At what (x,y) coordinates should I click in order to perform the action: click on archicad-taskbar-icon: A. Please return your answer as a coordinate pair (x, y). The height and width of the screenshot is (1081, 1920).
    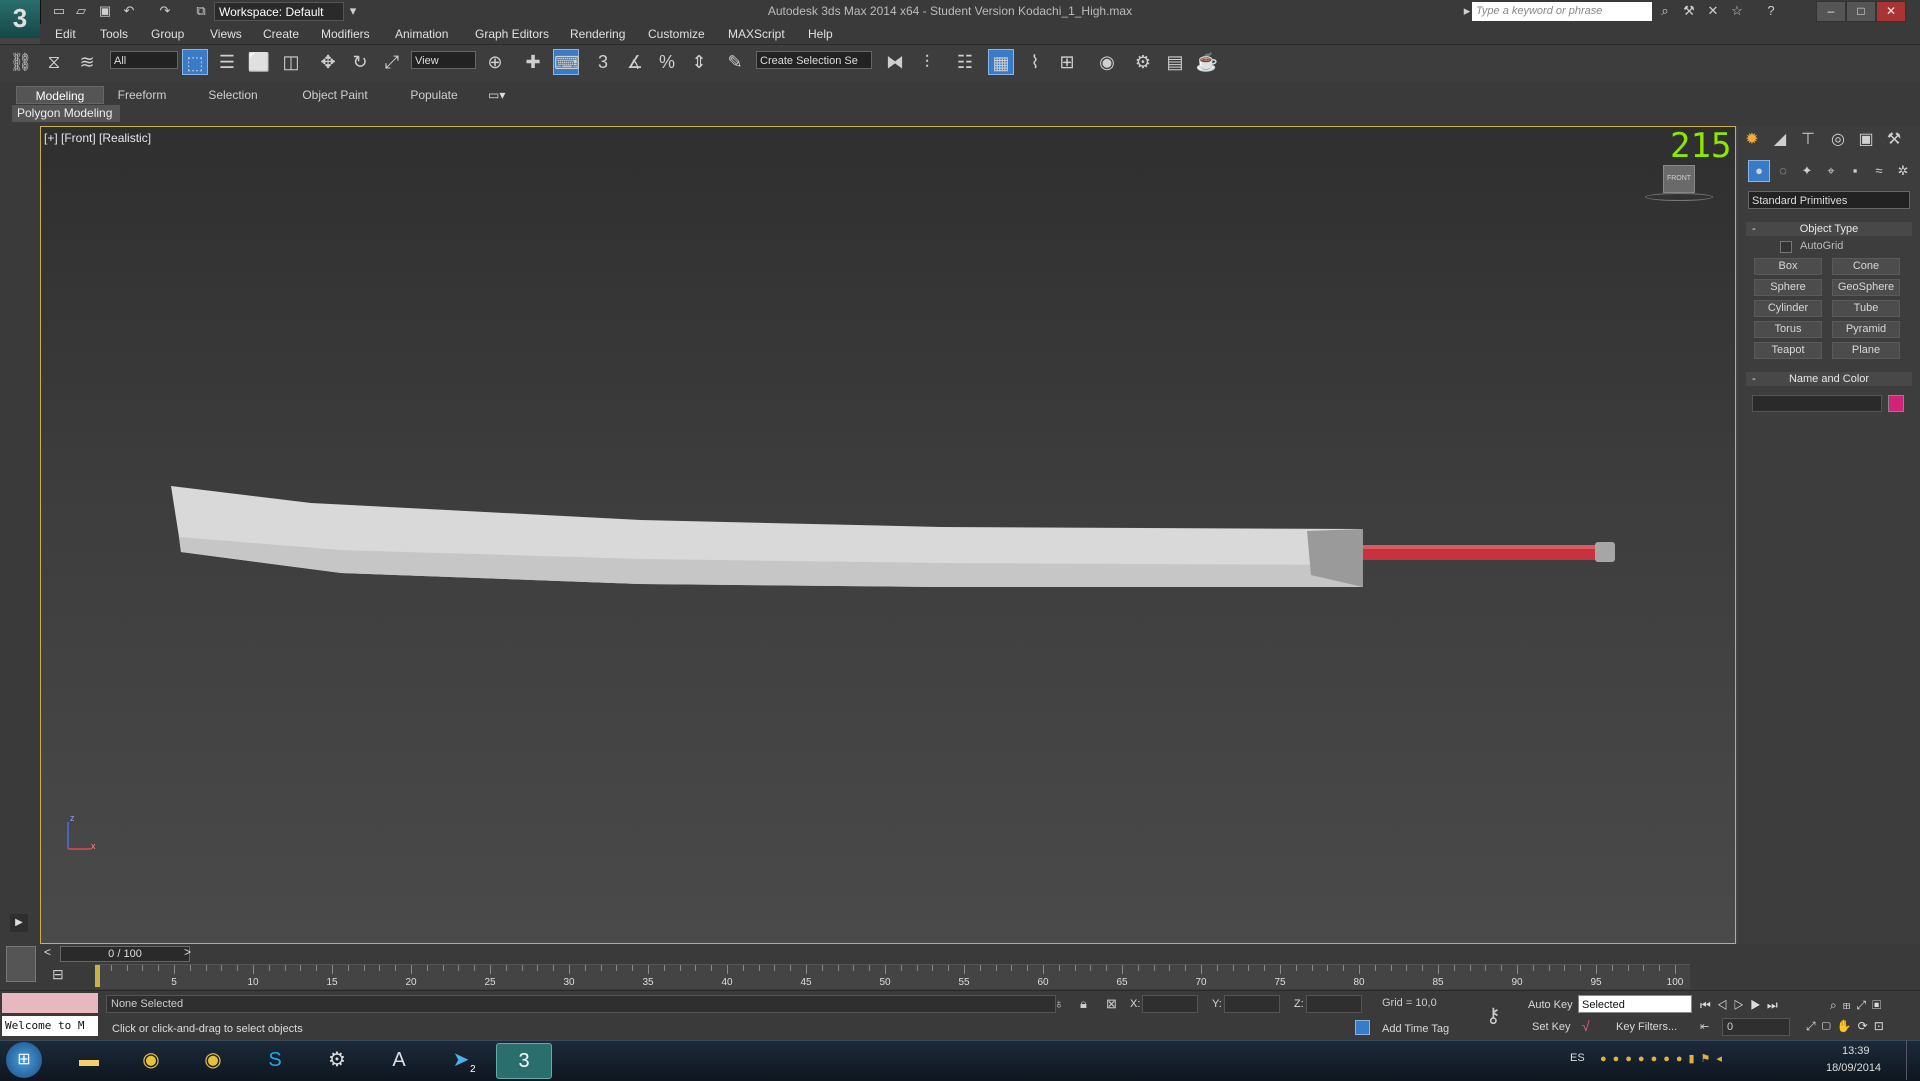
    Looking at the image, I should click on (399, 1060).